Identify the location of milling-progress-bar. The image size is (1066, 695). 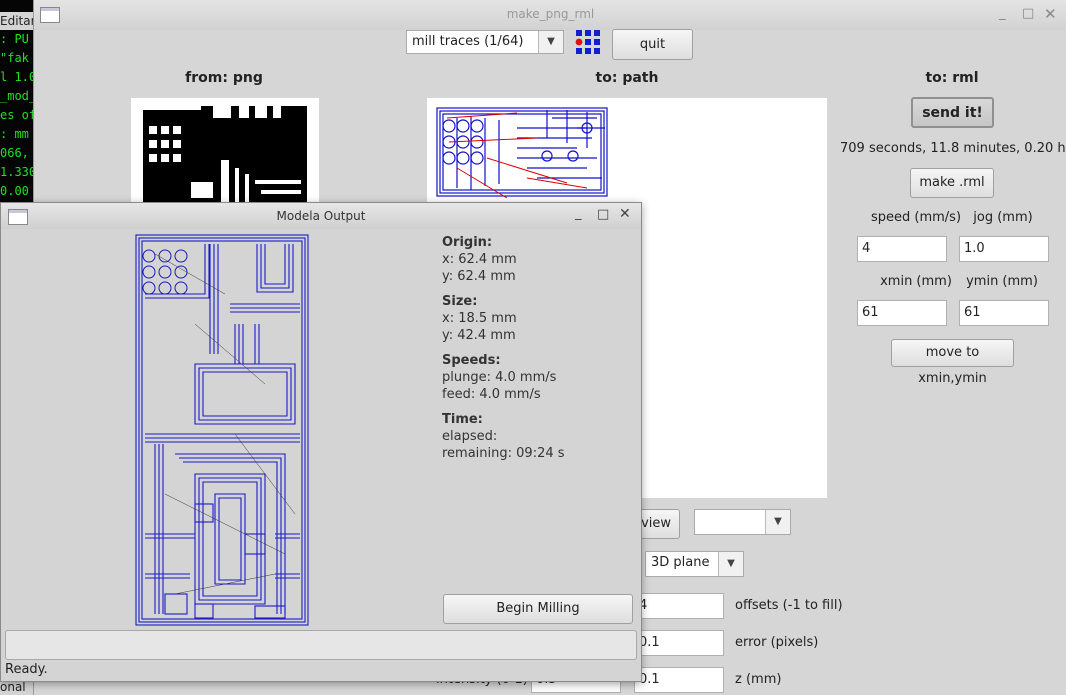
(321, 645).